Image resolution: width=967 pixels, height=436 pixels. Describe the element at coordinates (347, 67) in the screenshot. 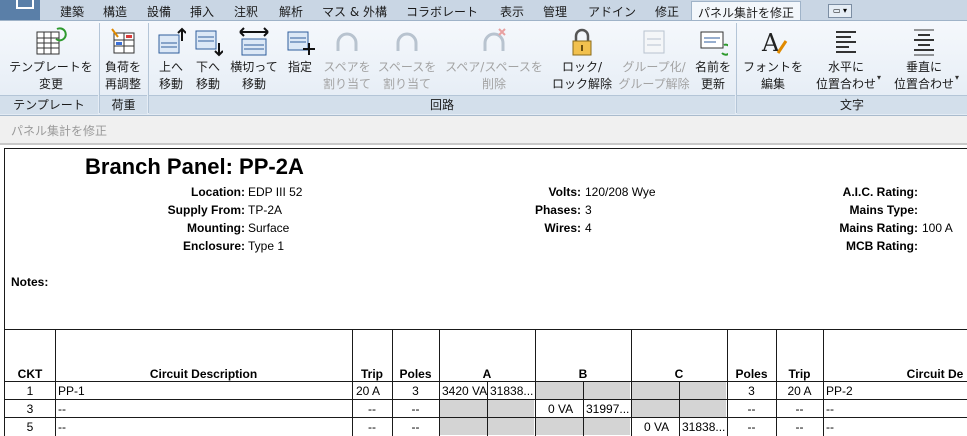

I see `assign-spare-label: スペアを` at that location.